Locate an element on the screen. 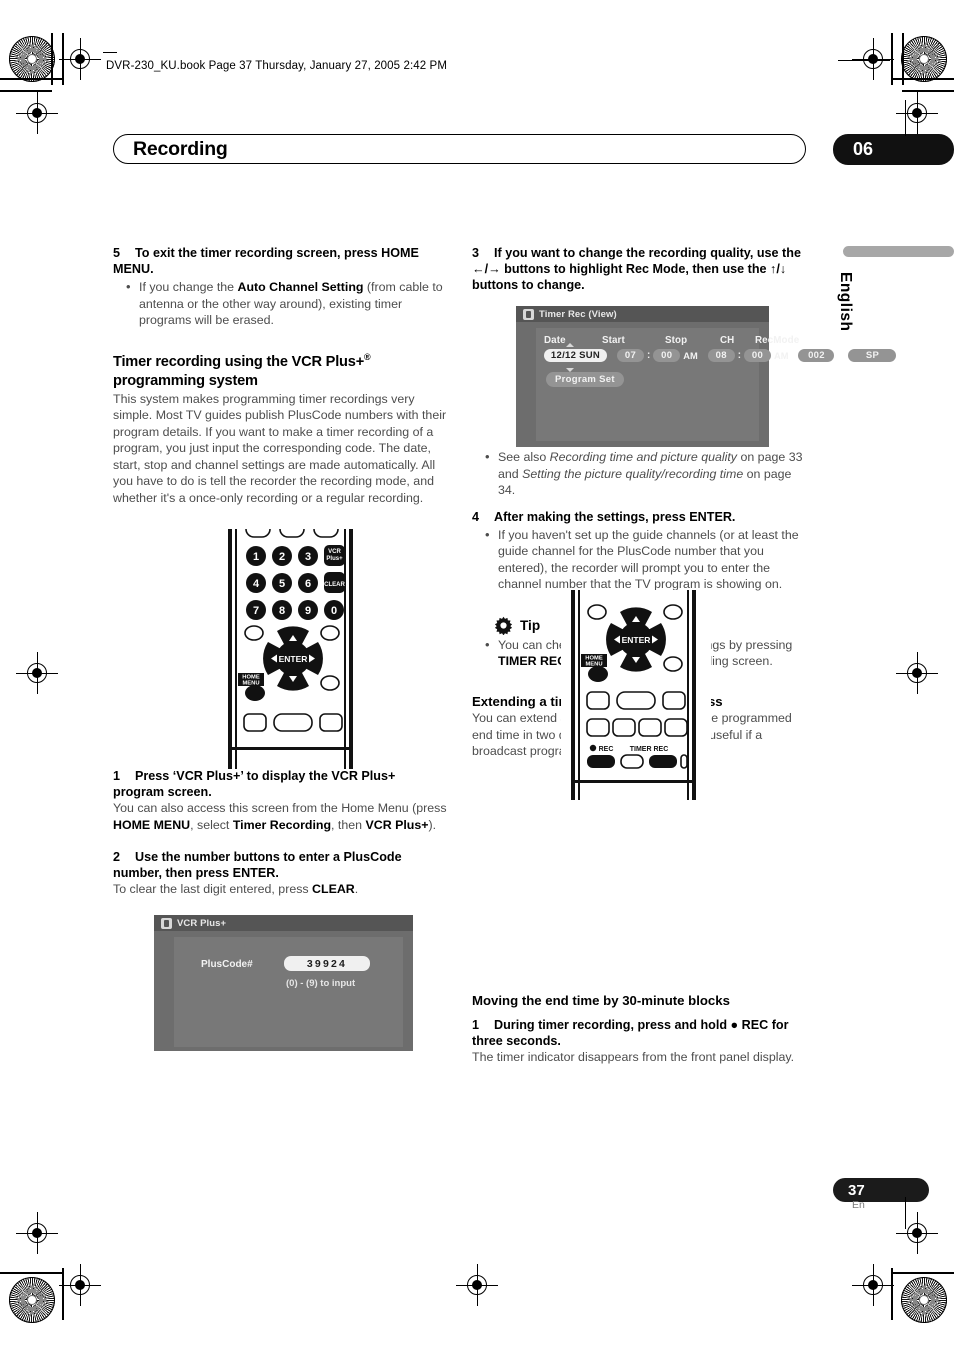  language-label: English is located at coordinates (845, 302).